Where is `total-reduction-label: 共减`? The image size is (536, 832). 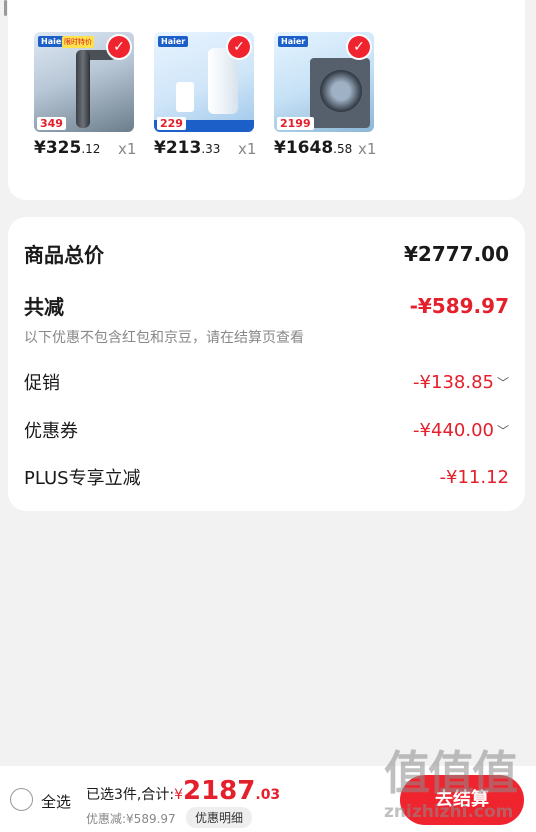
total-reduction-label: 共减 is located at coordinates (44, 307).